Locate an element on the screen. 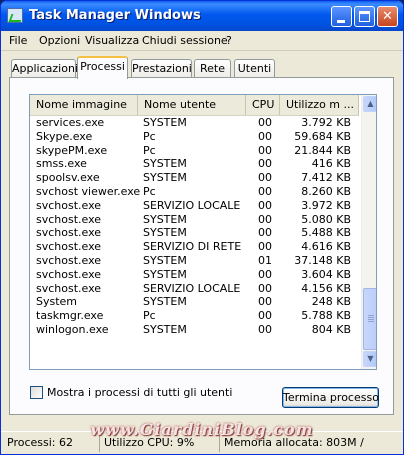 The image size is (404, 455). table-row: winlogon.exe SYSTEM 00 804 KB is located at coordinates (194, 330).